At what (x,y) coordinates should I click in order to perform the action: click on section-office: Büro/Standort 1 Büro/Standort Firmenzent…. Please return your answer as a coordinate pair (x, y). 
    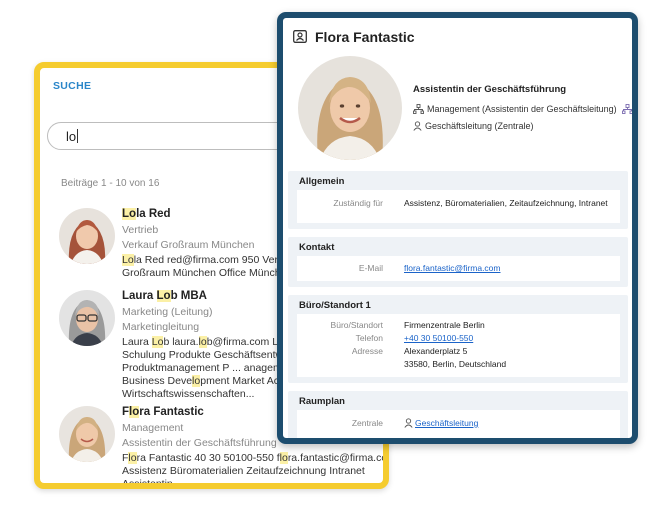
    Looking at the image, I should click on (458, 339).